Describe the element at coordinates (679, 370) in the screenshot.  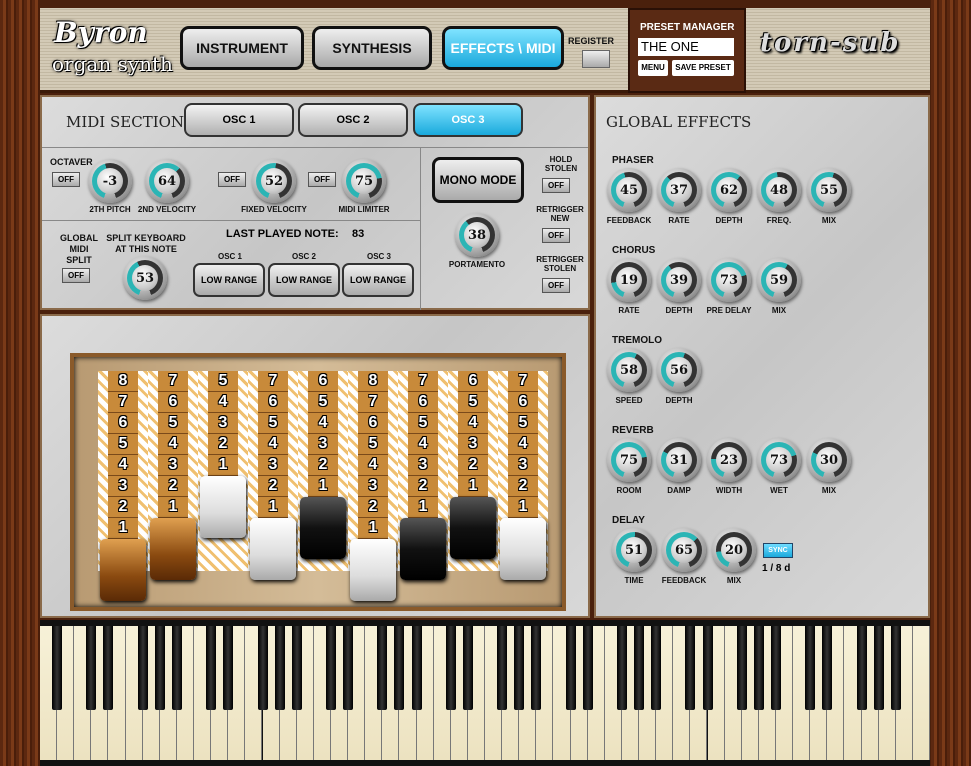
I see `tremolo-depth-knob: 56` at that location.